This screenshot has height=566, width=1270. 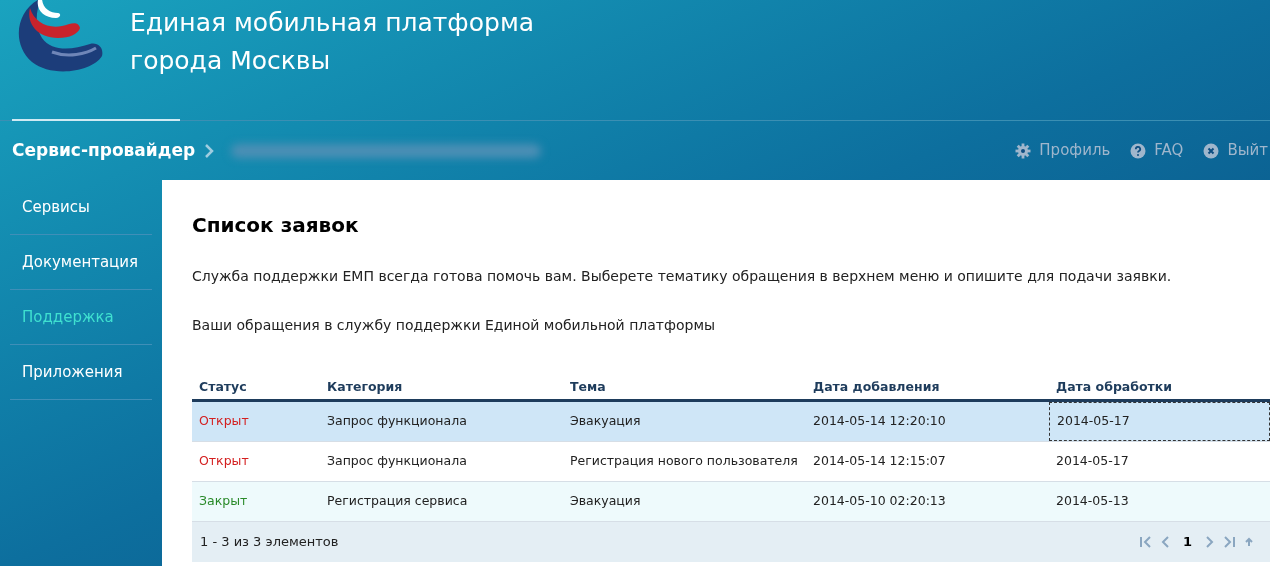 What do you see at coordinates (879, 421) in the screenshot?
I see `table-cell-text: 2014-05-14 12:20:10` at bounding box center [879, 421].